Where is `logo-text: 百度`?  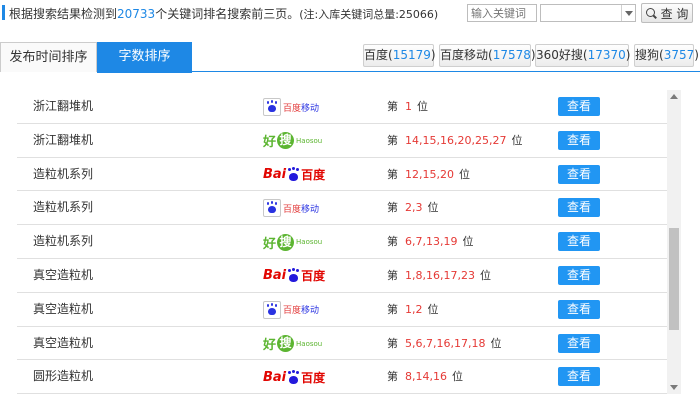
logo-text: 百度 is located at coordinates (313, 276).